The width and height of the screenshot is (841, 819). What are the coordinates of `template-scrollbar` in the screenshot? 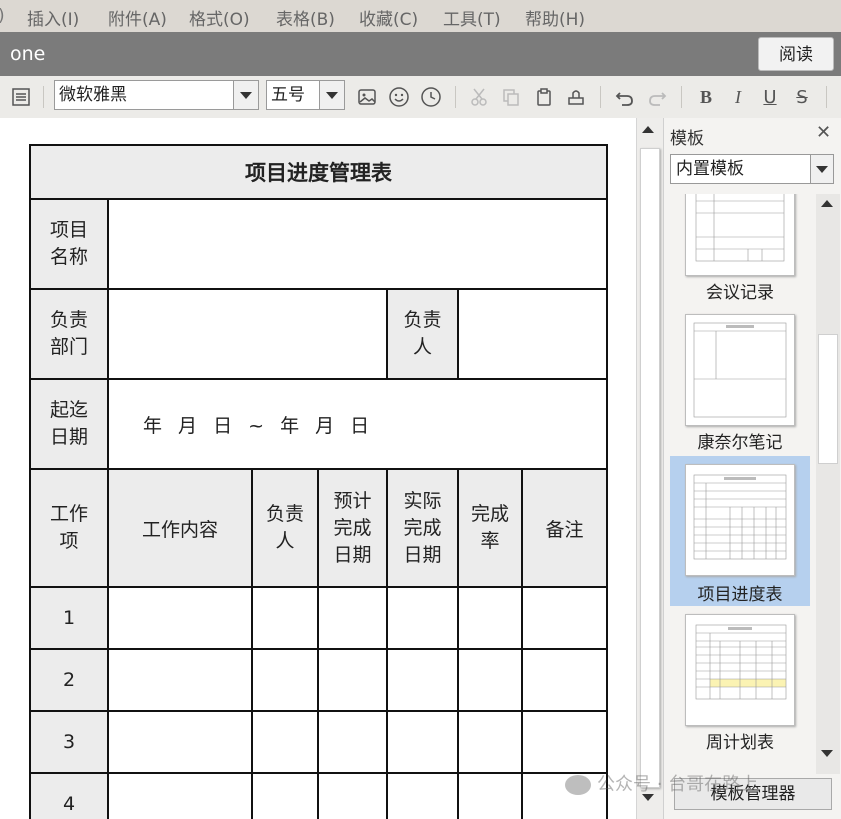 It's located at (828, 484).